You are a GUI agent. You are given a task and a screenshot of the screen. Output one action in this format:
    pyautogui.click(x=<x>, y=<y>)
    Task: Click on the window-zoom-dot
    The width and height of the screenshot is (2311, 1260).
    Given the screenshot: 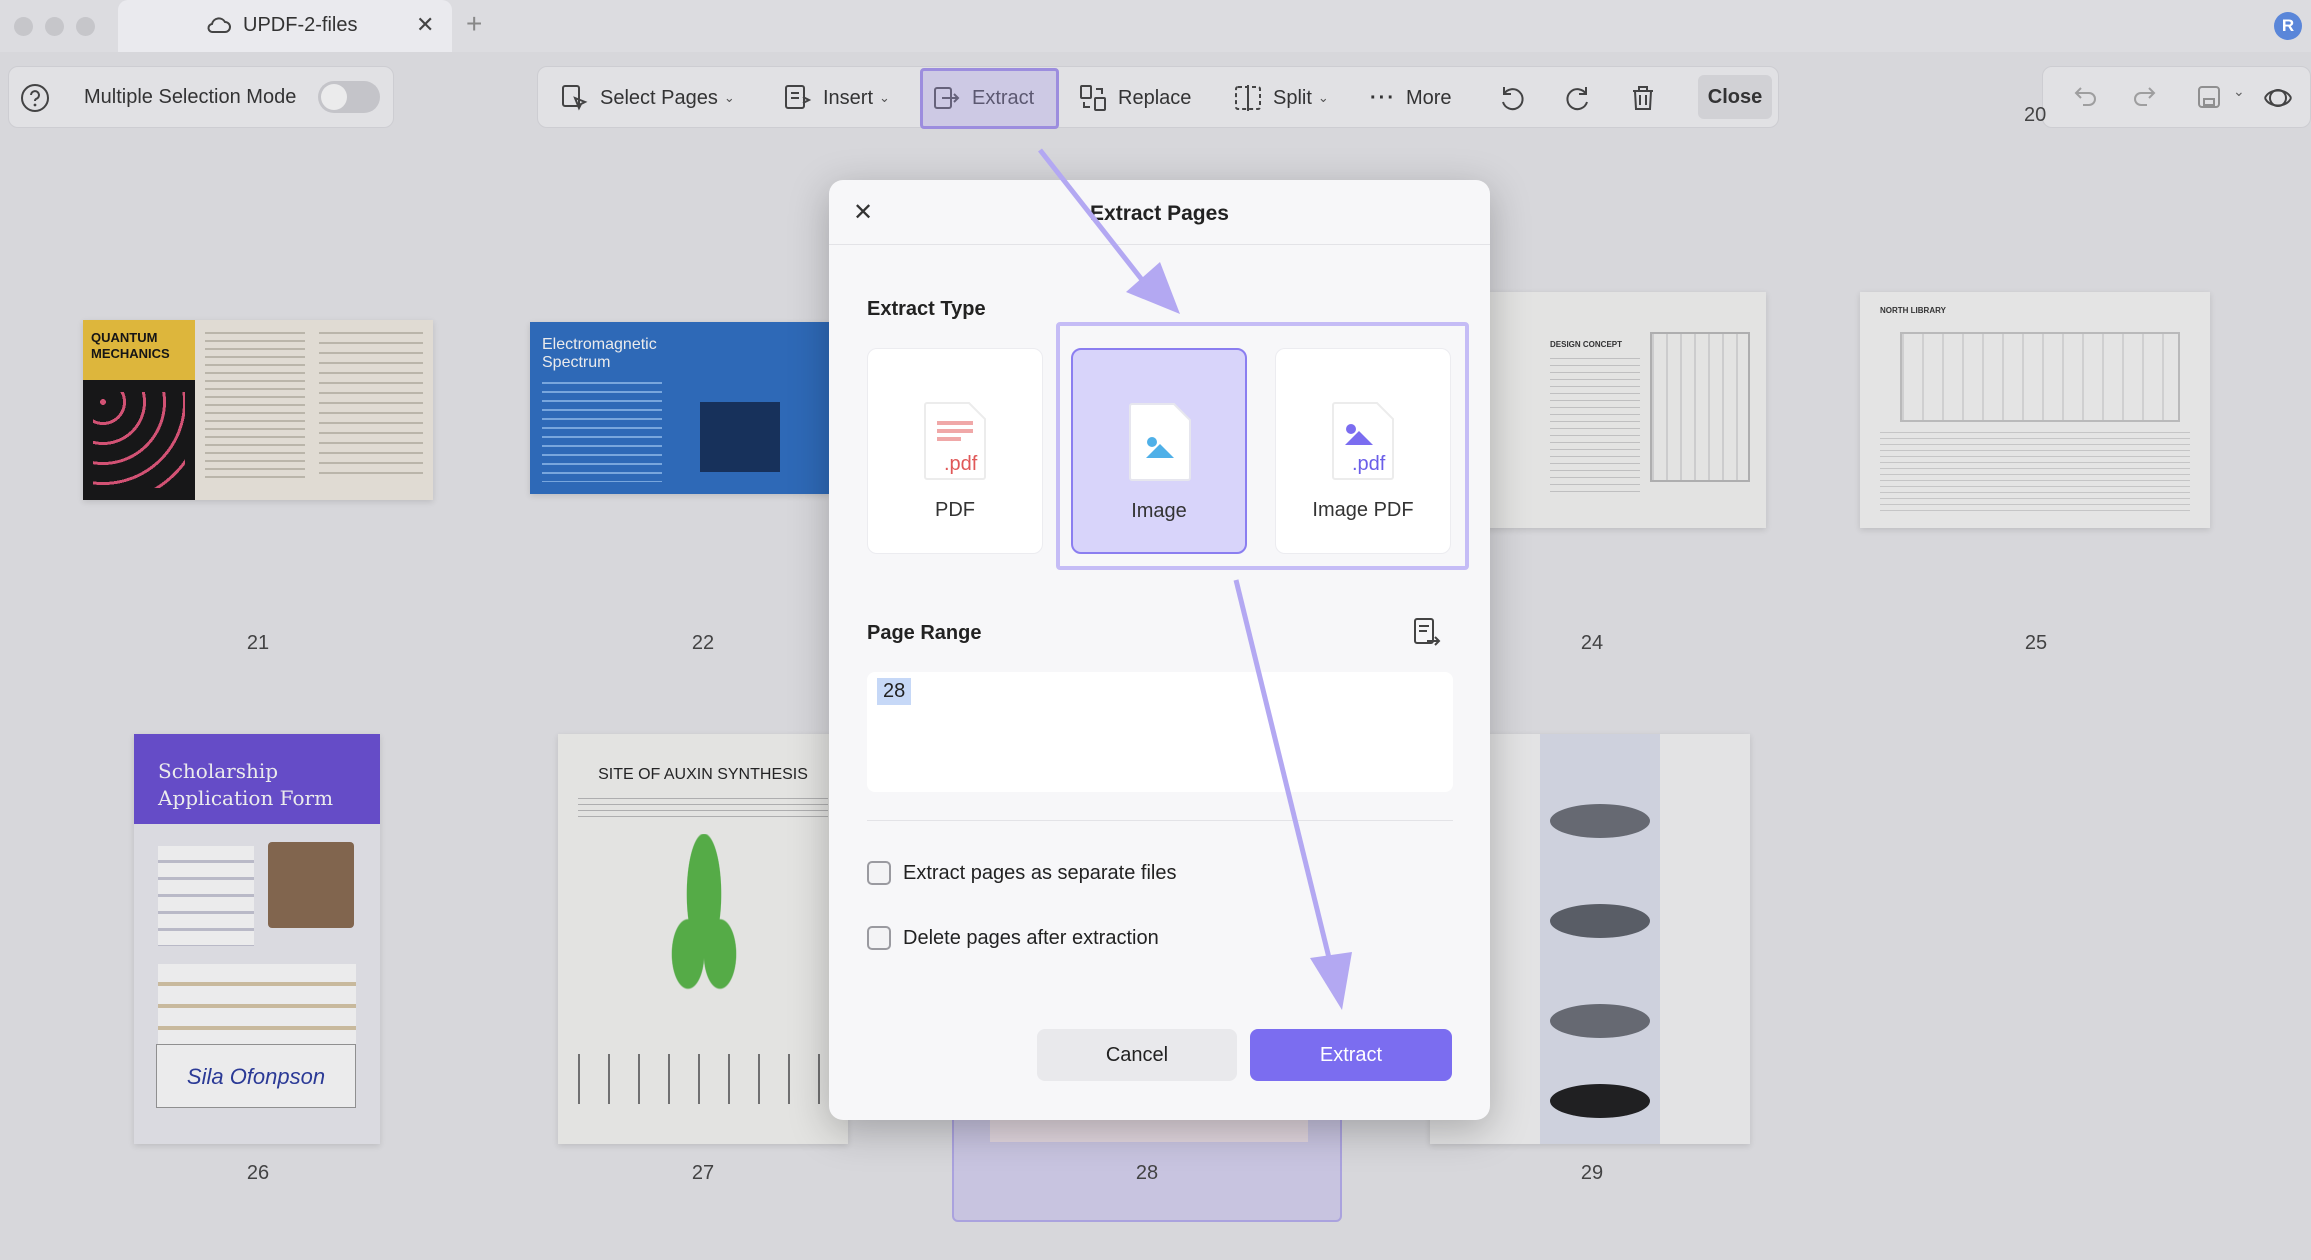 What is the action you would take?
    pyautogui.click(x=85, y=26)
    